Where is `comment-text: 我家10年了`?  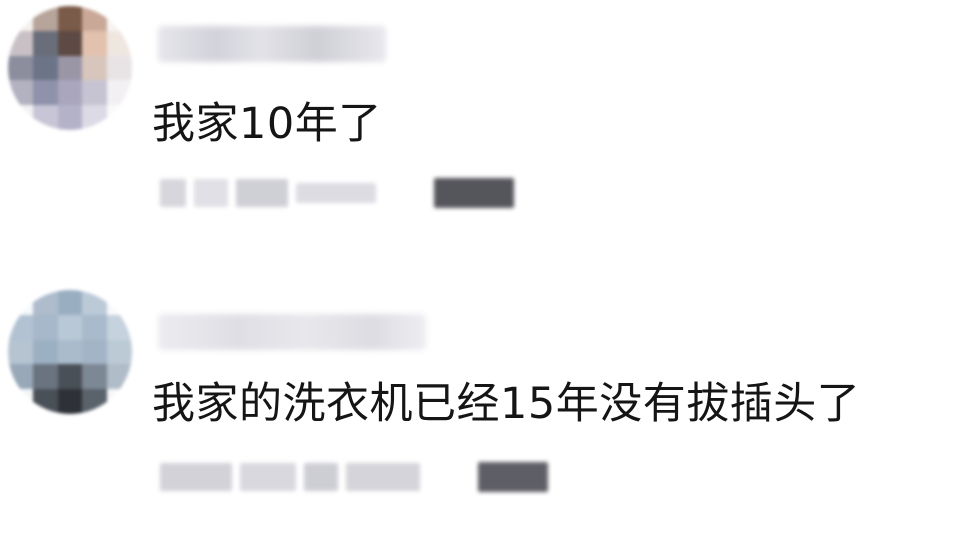 comment-text: 我家10年了 is located at coordinates (267, 124).